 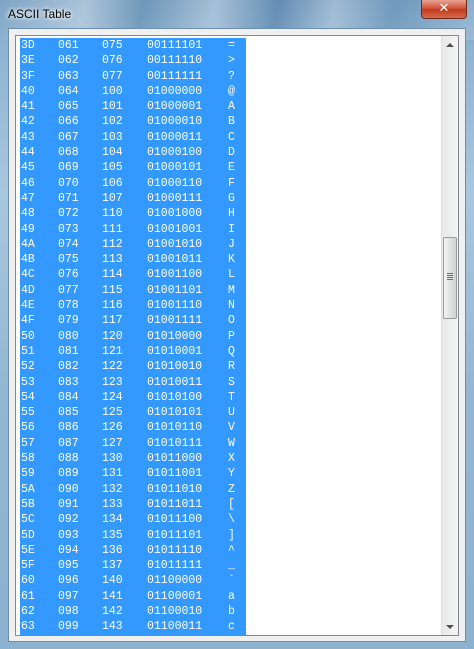 I want to click on list-item: 4C 076 114 01001100 L, so click(x=133, y=274).